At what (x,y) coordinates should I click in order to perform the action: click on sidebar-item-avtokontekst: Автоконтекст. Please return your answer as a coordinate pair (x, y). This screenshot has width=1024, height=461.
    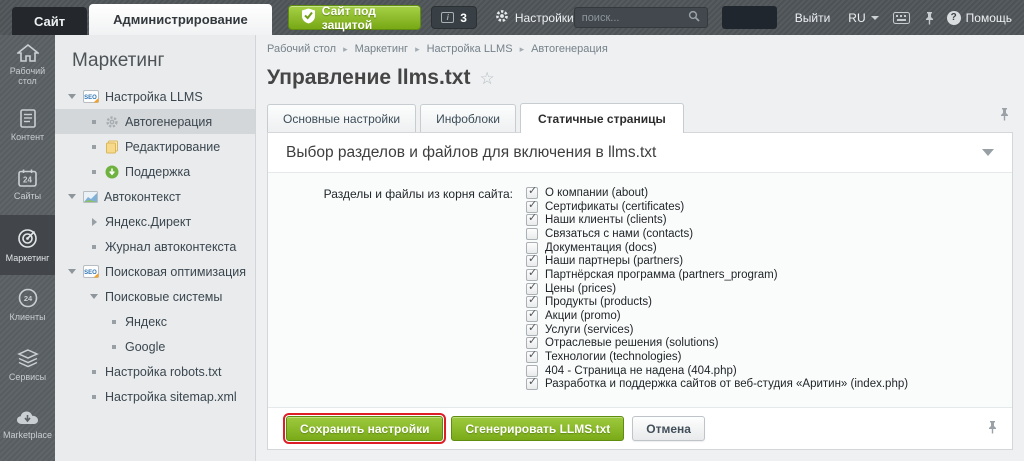
    Looking at the image, I should click on (155, 196).